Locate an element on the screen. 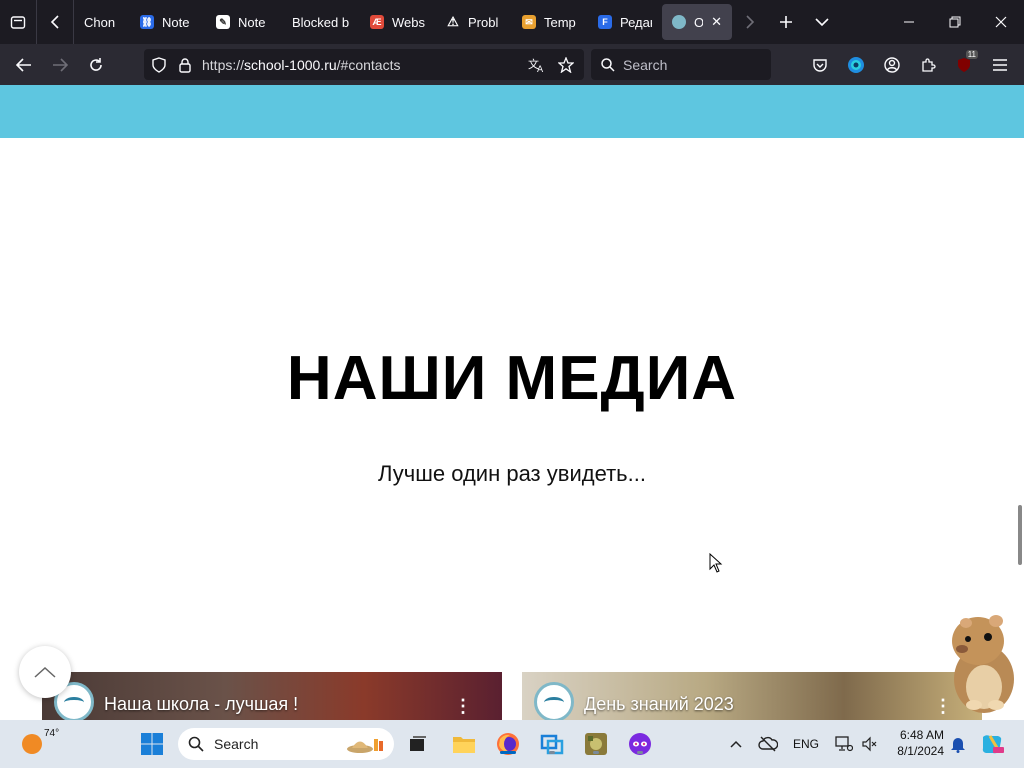  bookmark-star-icon is located at coordinates (566, 64).